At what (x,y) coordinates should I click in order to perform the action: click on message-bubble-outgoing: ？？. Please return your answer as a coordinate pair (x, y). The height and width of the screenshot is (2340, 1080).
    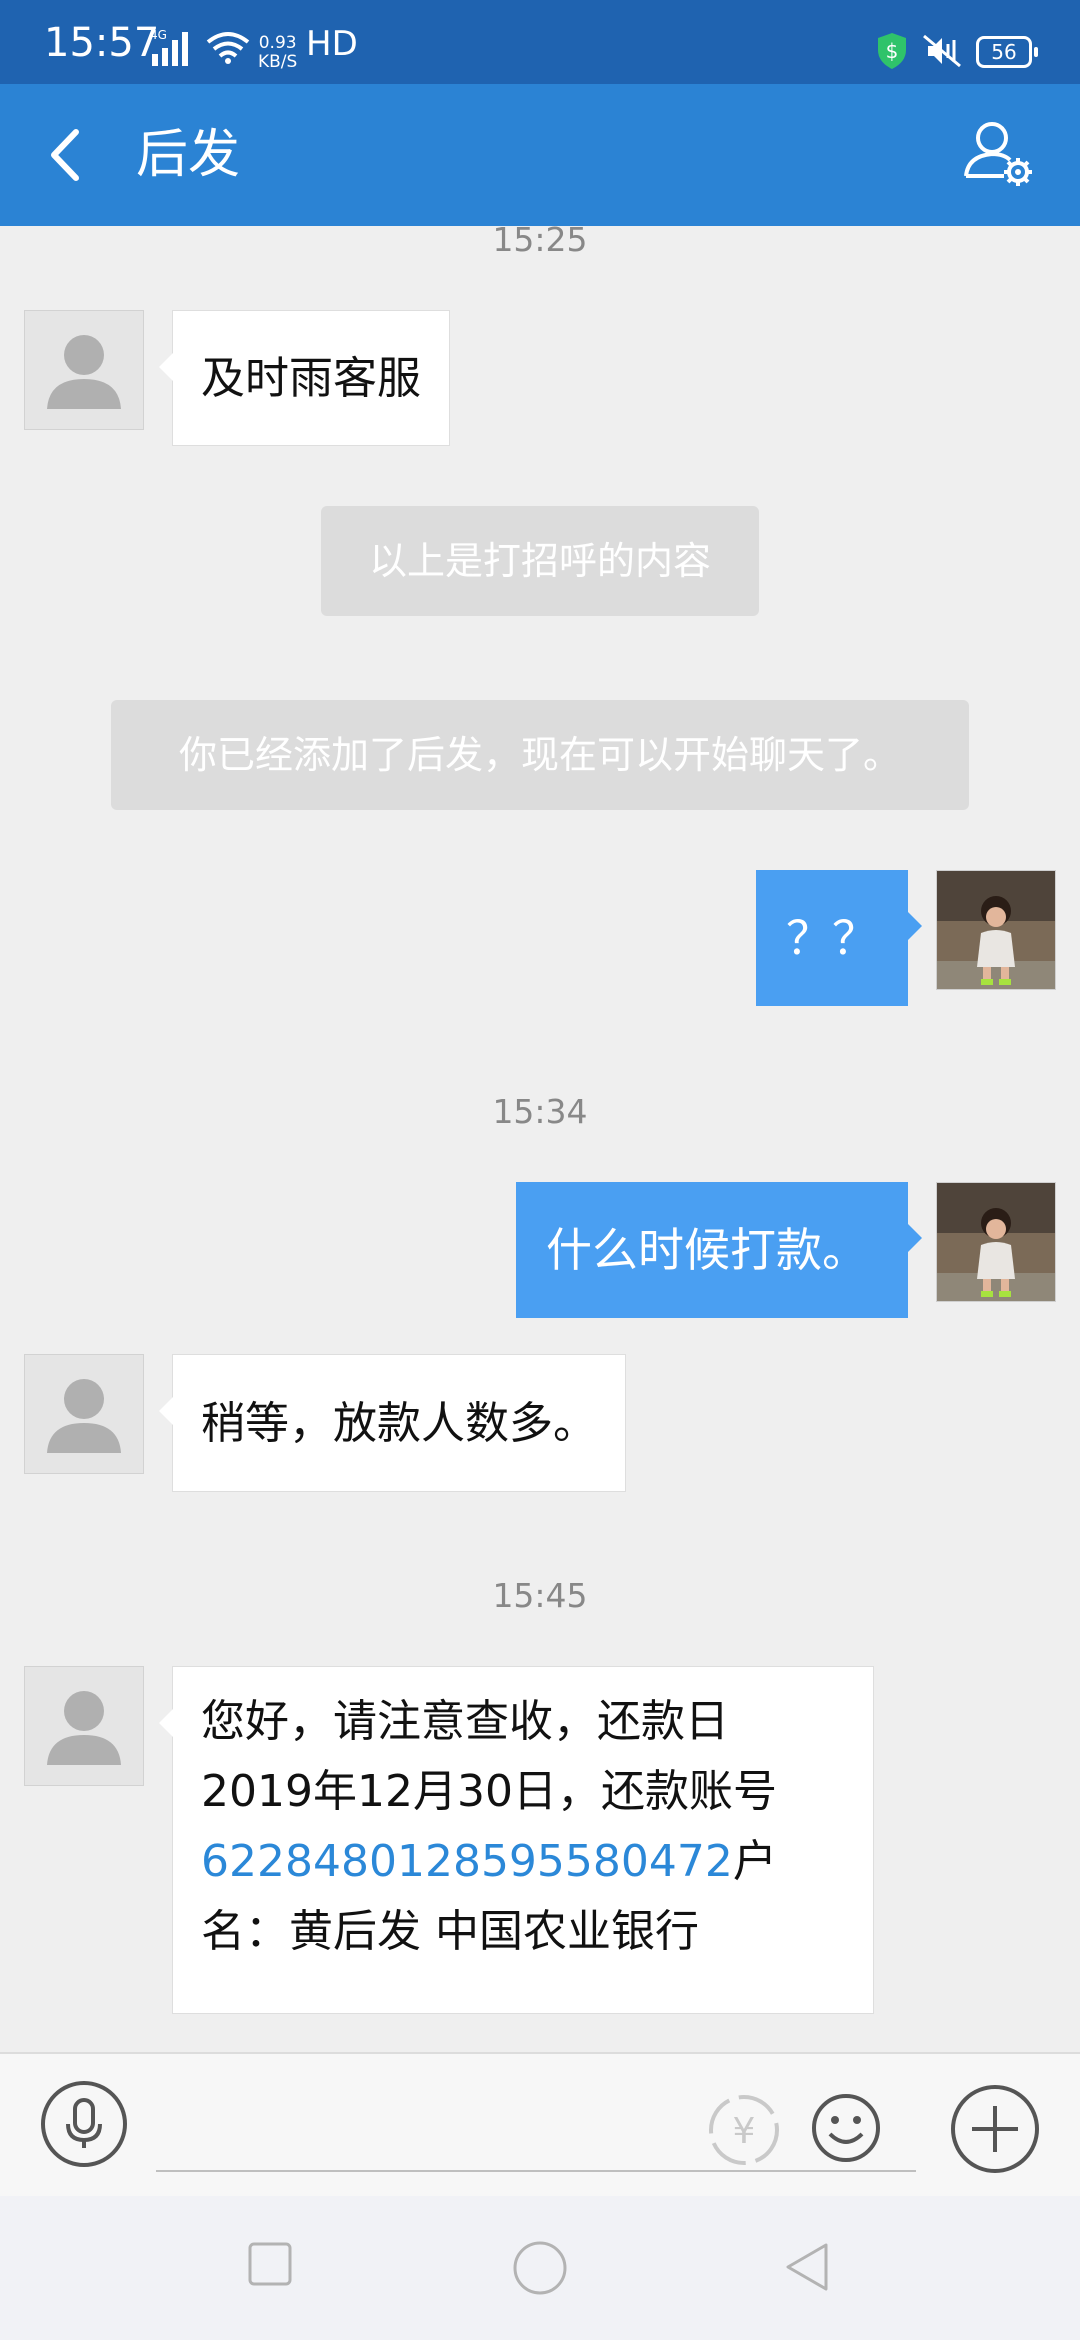
    Looking at the image, I should click on (839, 938).